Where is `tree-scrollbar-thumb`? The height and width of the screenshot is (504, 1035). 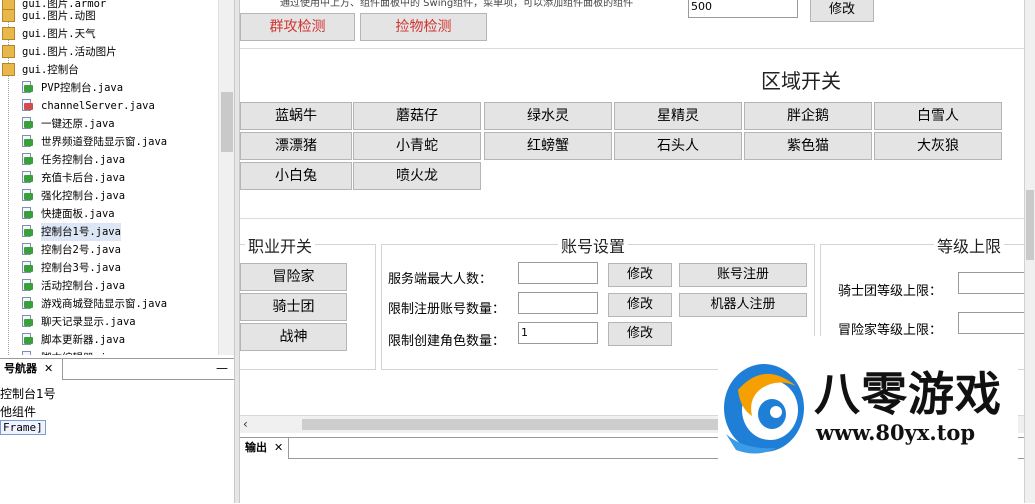 tree-scrollbar-thumb is located at coordinates (227, 122).